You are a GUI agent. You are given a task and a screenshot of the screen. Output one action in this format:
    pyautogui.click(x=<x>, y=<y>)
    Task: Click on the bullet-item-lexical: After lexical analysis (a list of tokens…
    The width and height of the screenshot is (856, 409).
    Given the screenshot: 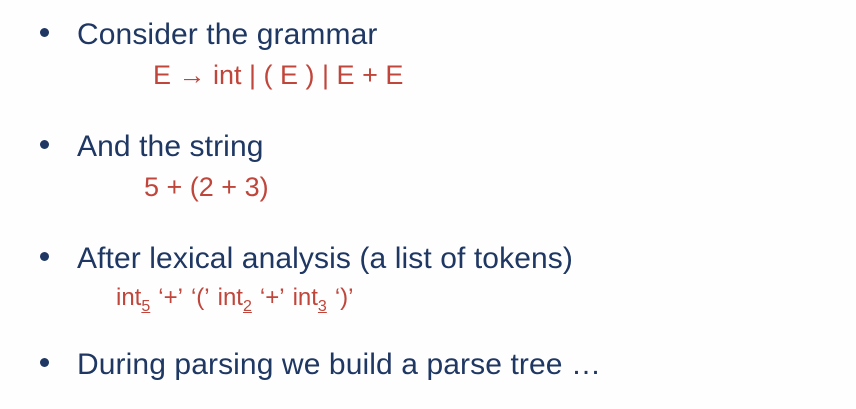 What is the action you would take?
    pyautogui.click(x=306, y=259)
    